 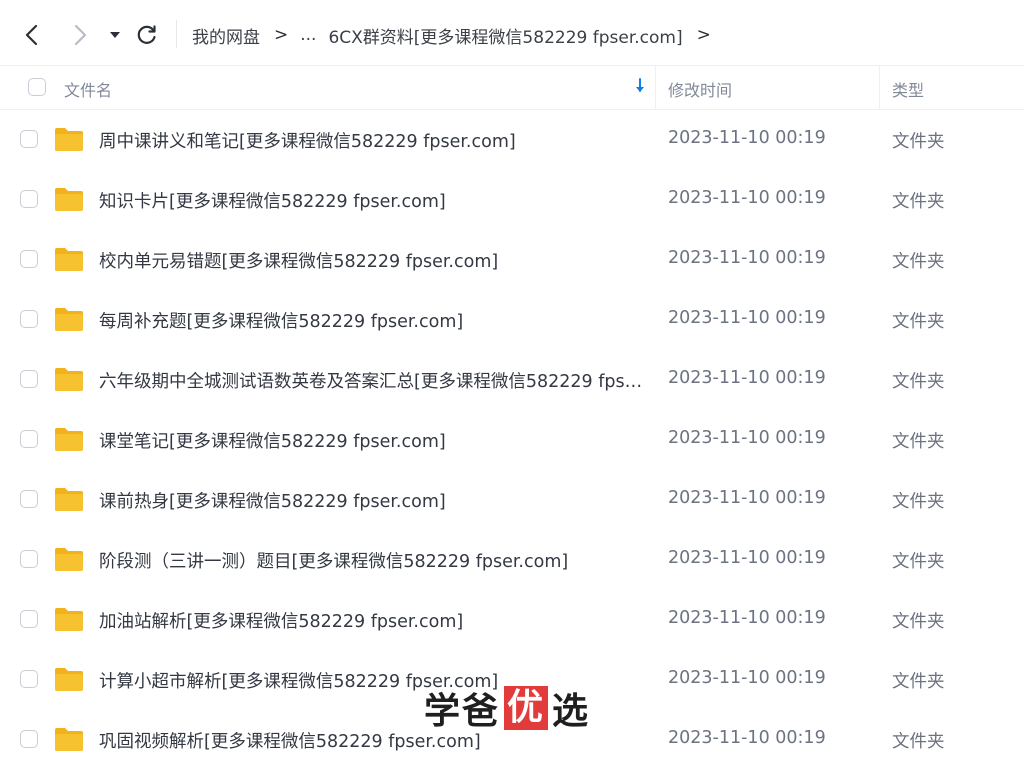 I want to click on refresh-button, so click(x=147, y=35).